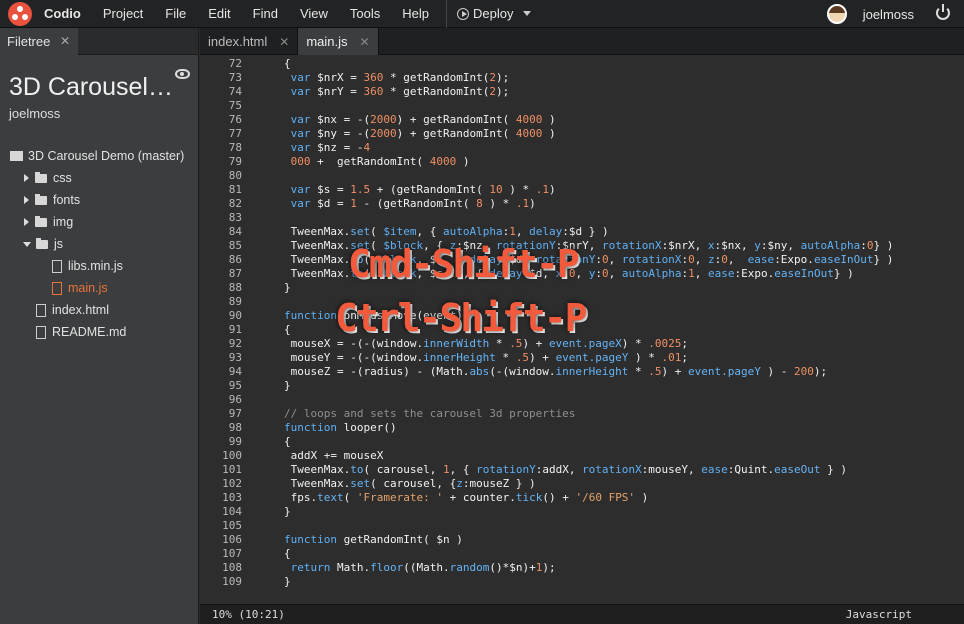  I want to click on tab-index-html: index.html ✕, so click(249, 41).